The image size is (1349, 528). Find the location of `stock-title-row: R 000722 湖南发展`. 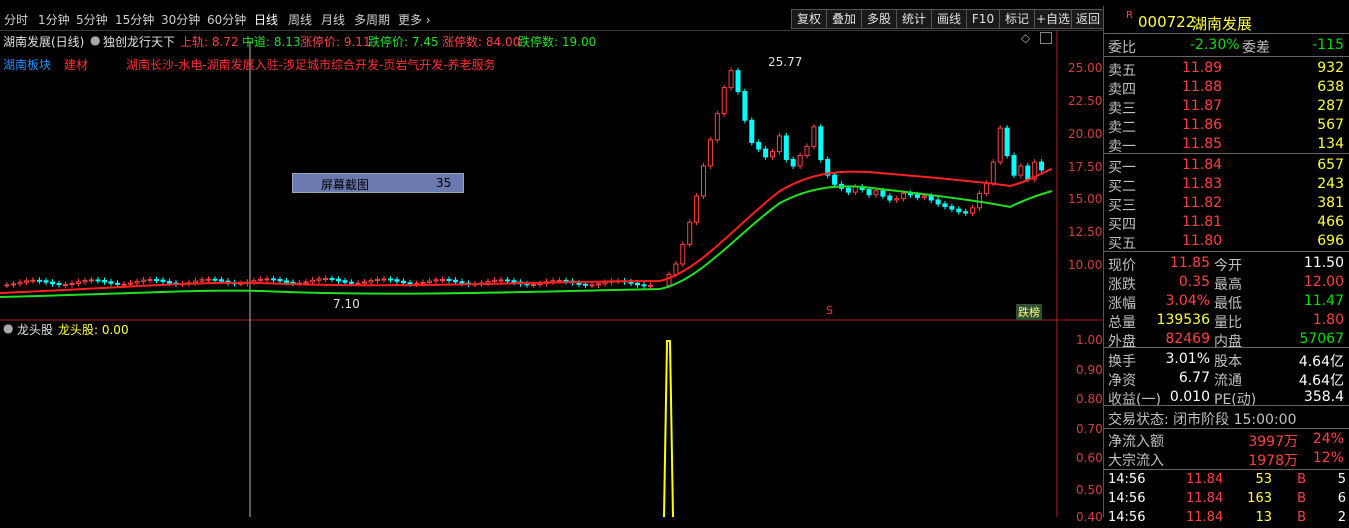

stock-title-row: R 000722 湖南发展 is located at coordinates (1226, 21).